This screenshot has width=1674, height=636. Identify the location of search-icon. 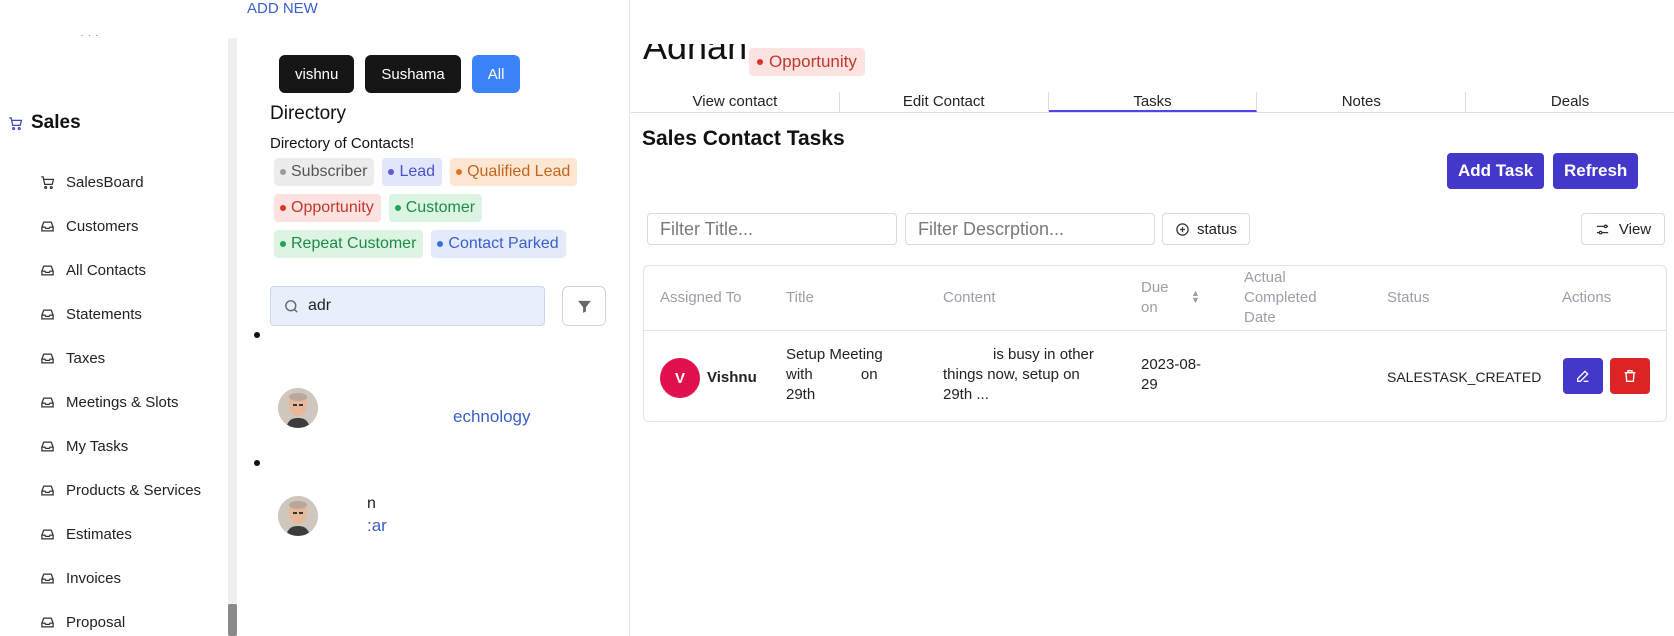
(291, 306).